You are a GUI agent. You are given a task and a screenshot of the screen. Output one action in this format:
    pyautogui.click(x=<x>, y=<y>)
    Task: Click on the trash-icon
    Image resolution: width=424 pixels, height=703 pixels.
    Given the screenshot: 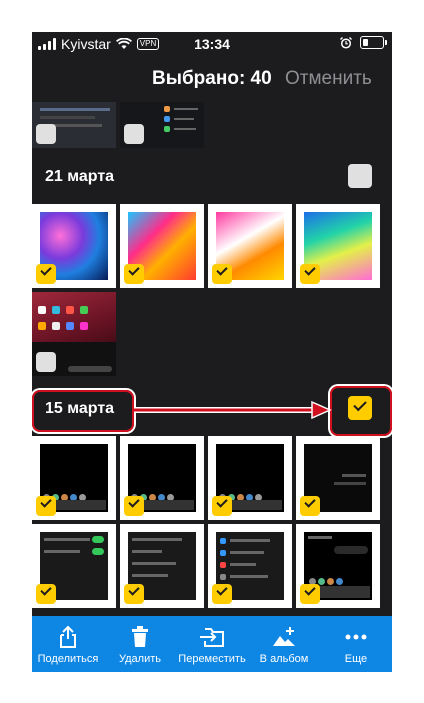 What is the action you would take?
    pyautogui.click(x=140, y=637)
    